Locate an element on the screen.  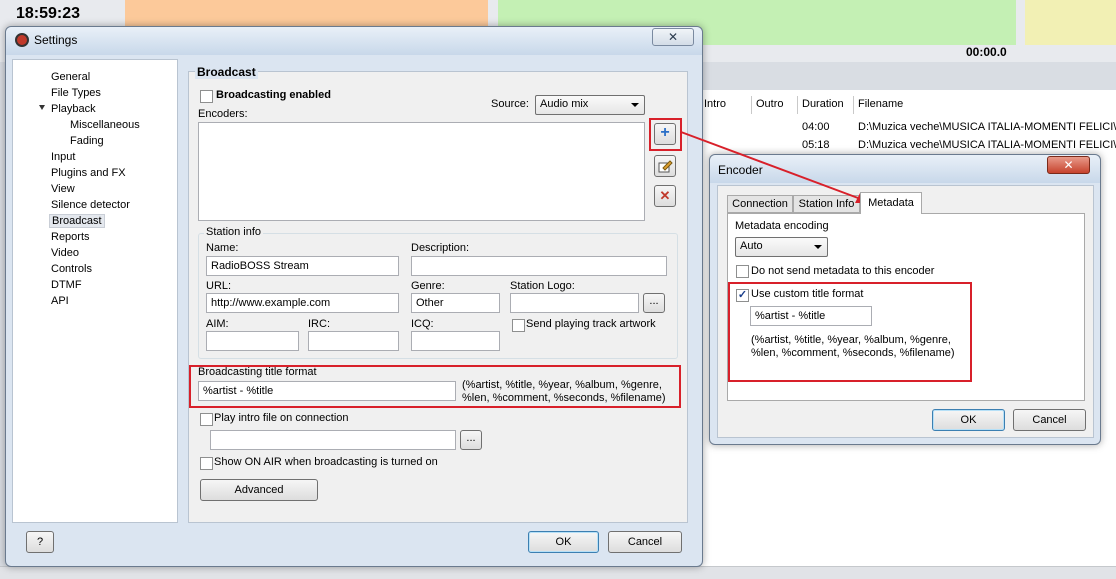
tree-item-miscellaneous: Miscellaneous is located at coordinates (105, 125).